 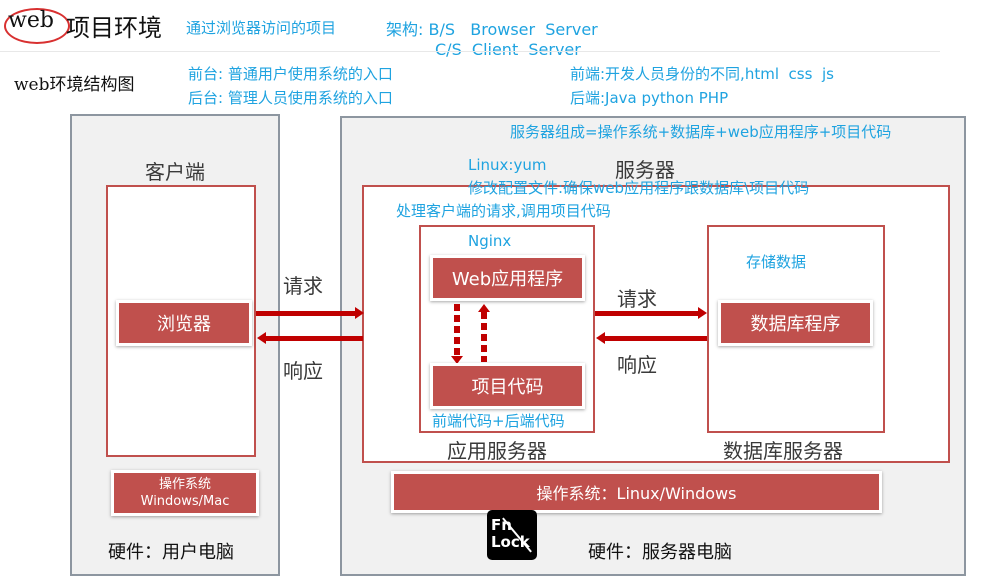 What do you see at coordinates (637, 299) in the screenshot?
I see `request-label-2: 请求` at bounding box center [637, 299].